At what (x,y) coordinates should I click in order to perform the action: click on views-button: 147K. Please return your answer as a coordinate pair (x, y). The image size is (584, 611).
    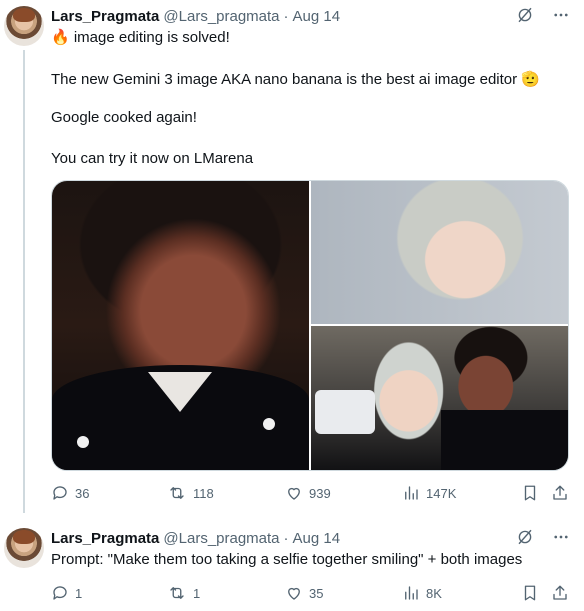
    Looking at the image, I should click on (429, 493).